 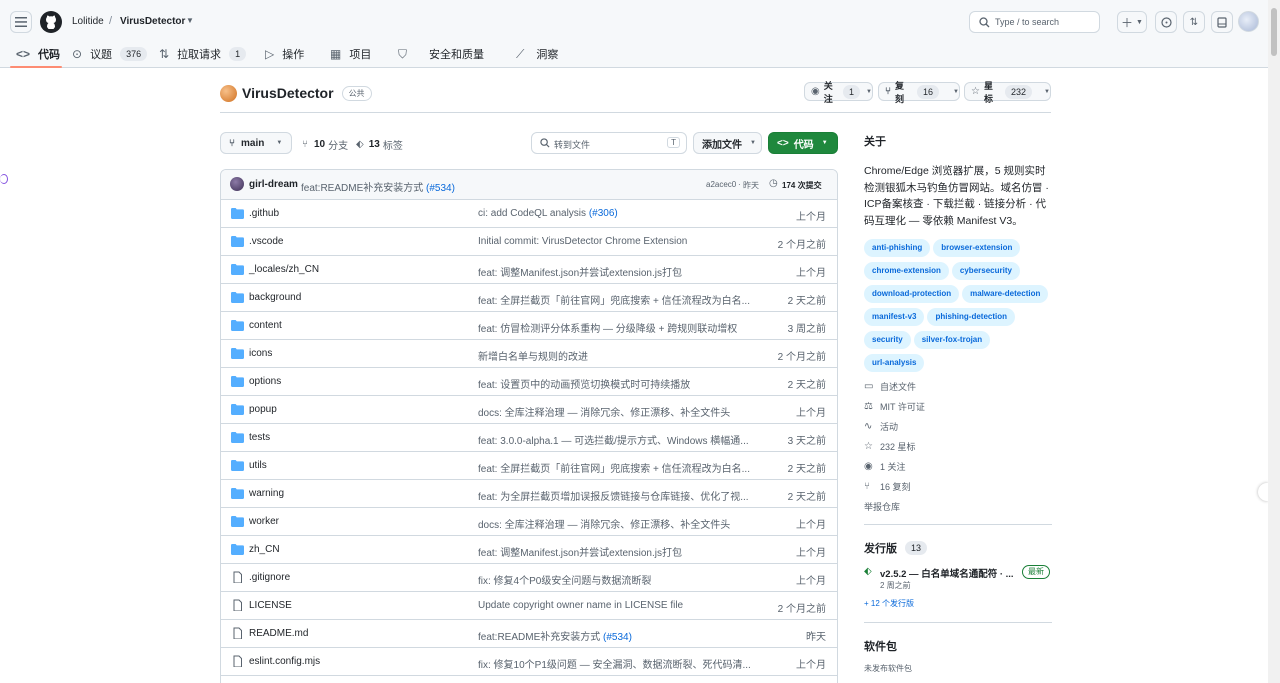 What do you see at coordinates (237, 184) in the screenshot?
I see `author-avatar` at bounding box center [237, 184].